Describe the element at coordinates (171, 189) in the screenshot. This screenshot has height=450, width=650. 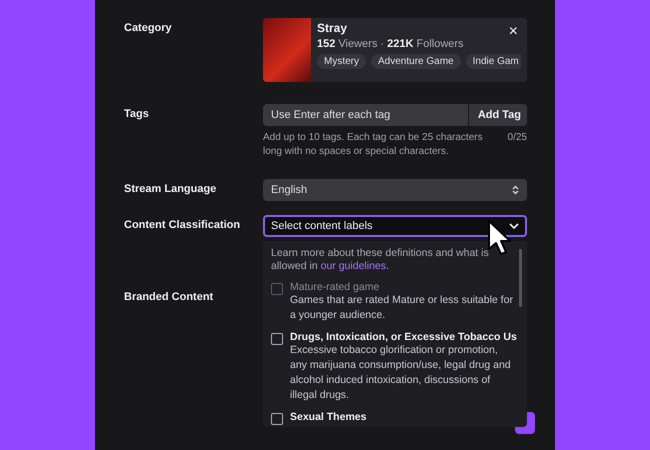
I see `field-label: Stream Language` at that location.